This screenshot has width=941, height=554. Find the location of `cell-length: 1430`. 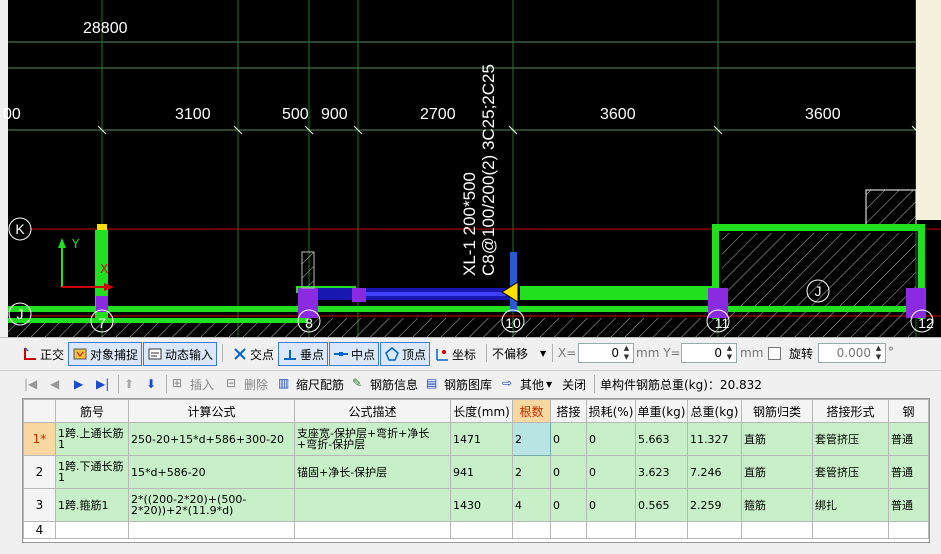

cell-length: 1430 is located at coordinates (481, 505).